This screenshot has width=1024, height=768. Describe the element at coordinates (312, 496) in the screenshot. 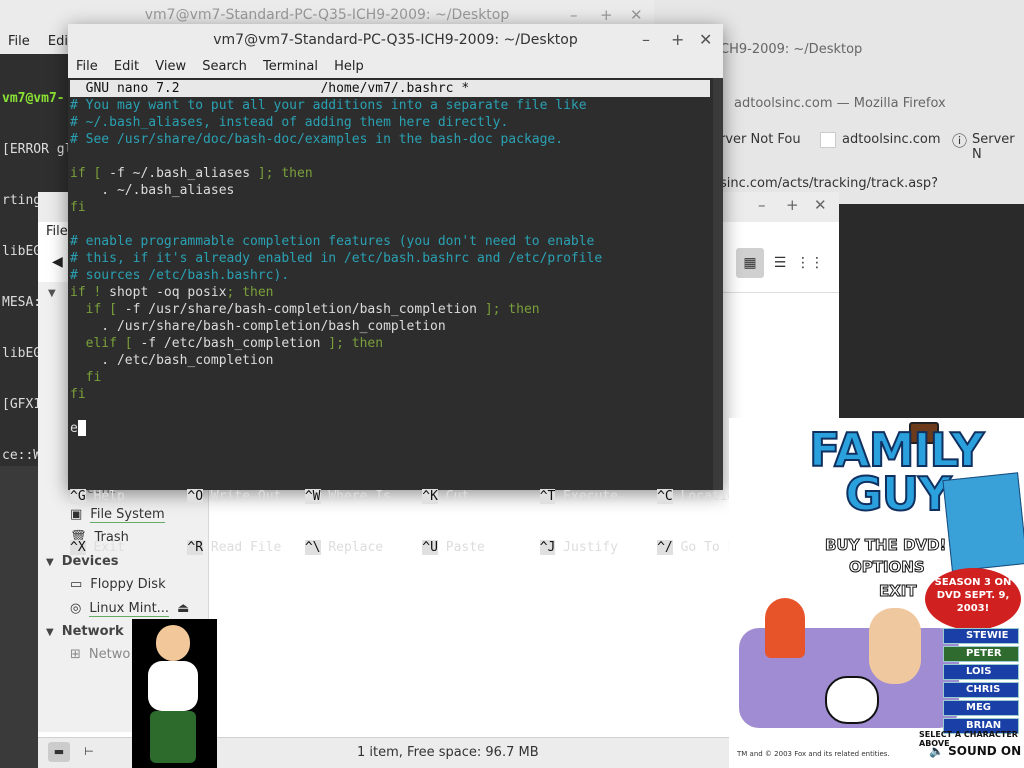

I see `shortcut-key: ^W` at that location.